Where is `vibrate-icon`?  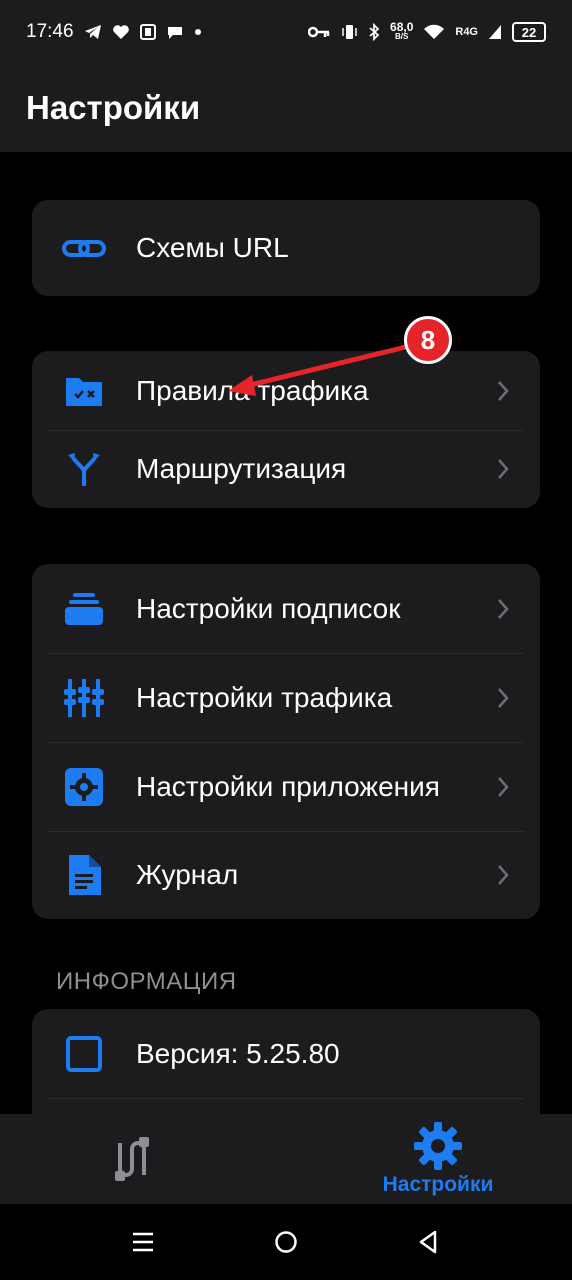
vibrate-icon is located at coordinates (349, 32).